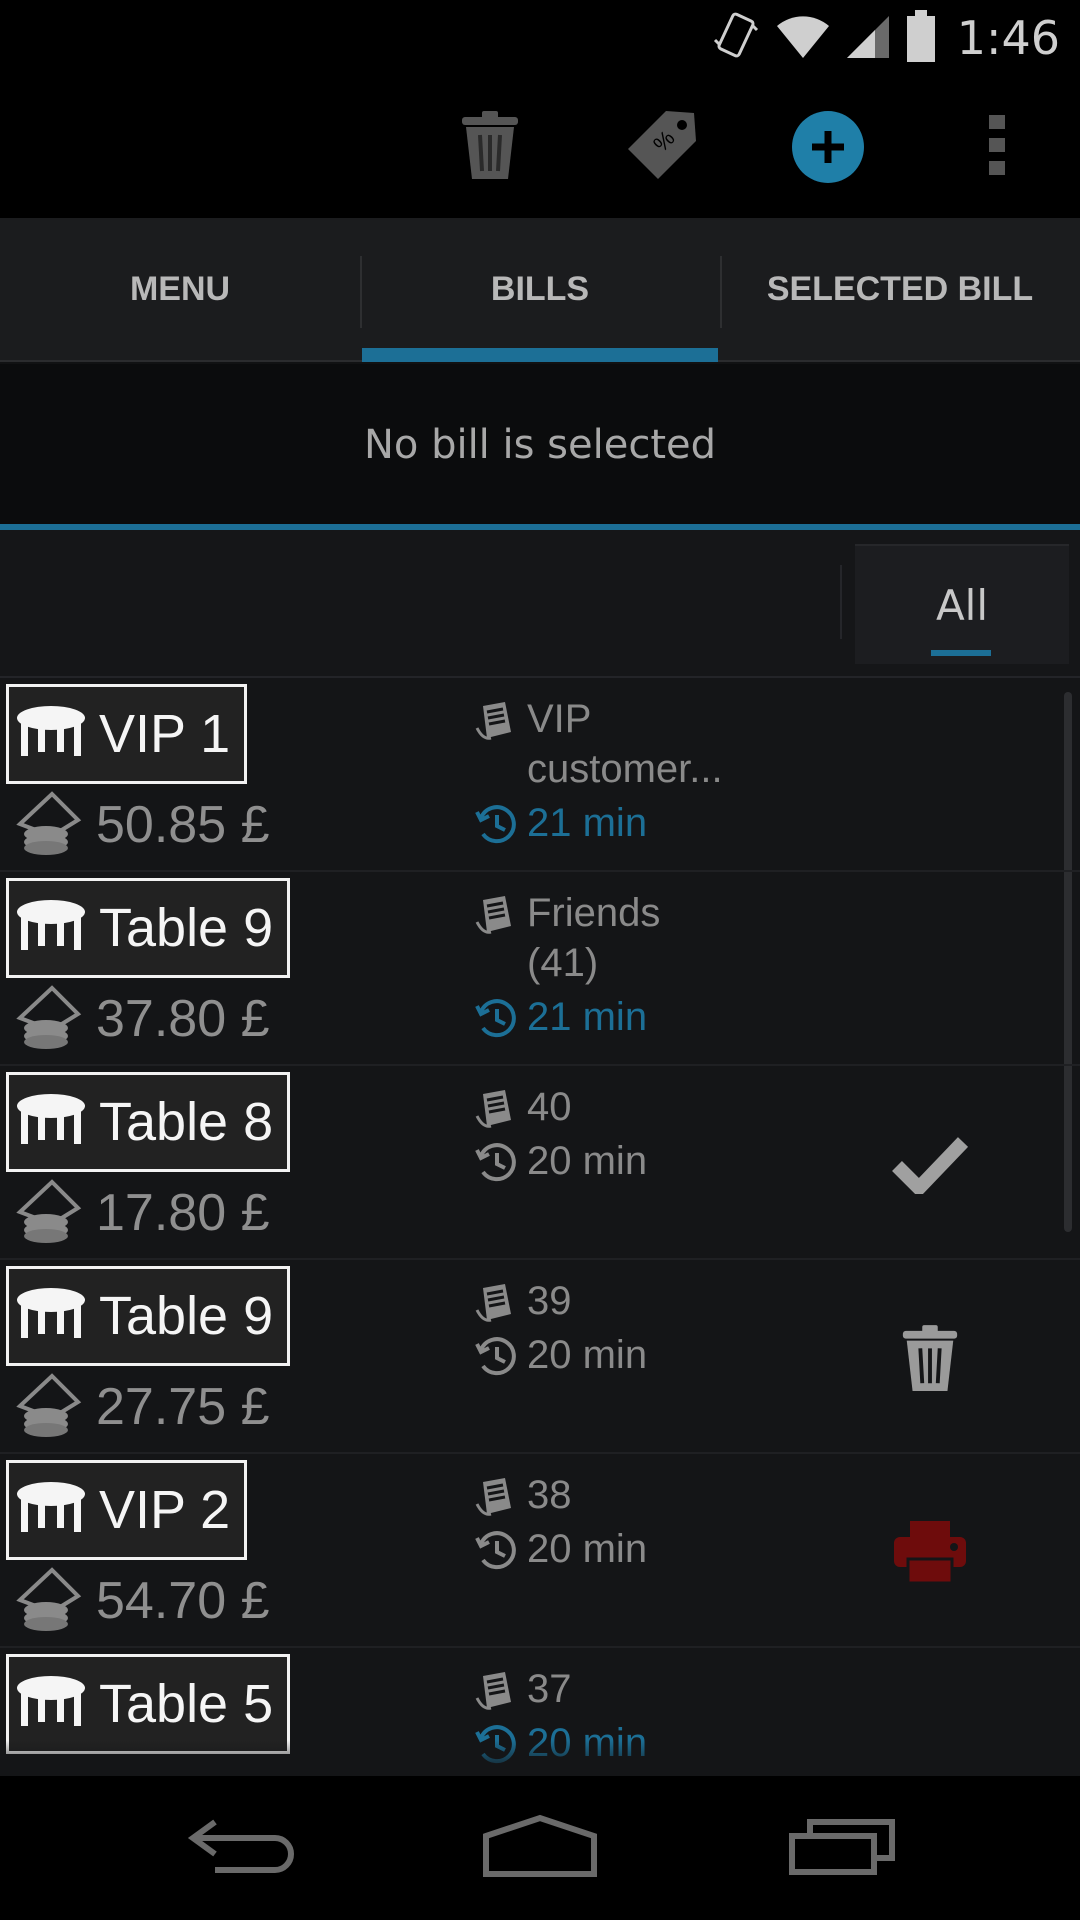 Image resolution: width=1080 pixels, height=1920 pixels. Describe the element at coordinates (561, 1522) in the screenshot. I see `bill-info: 38 20 min` at that location.